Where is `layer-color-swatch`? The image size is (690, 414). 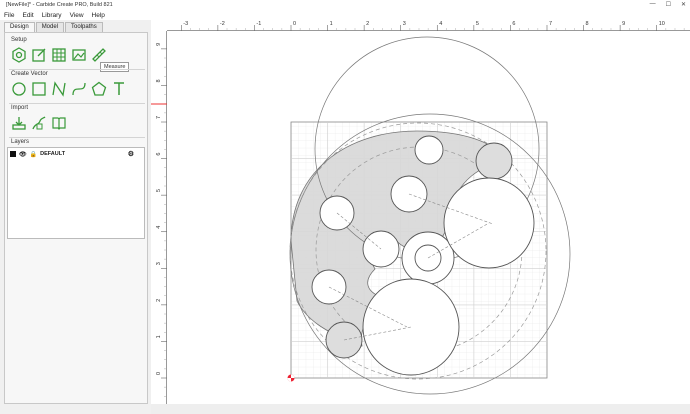 layer-color-swatch is located at coordinates (13, 154).